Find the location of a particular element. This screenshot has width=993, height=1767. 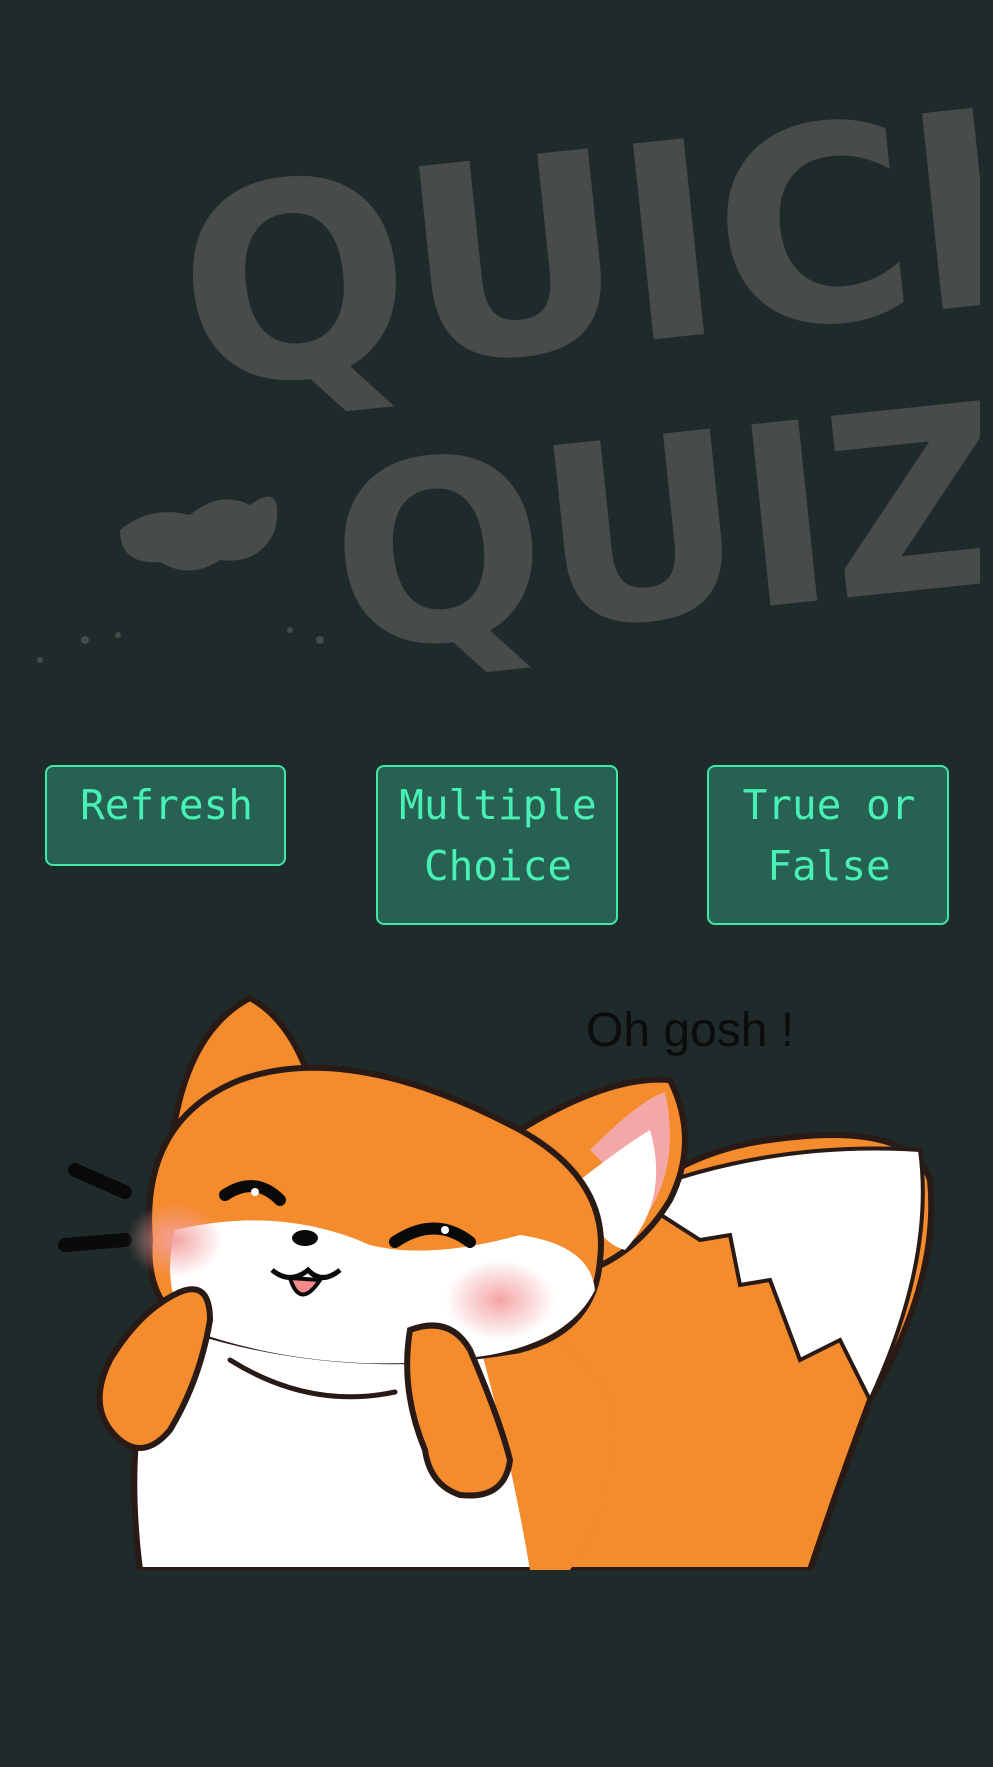

multiple-choice-button: Multiple Choice is located at coordinates (497, 845).